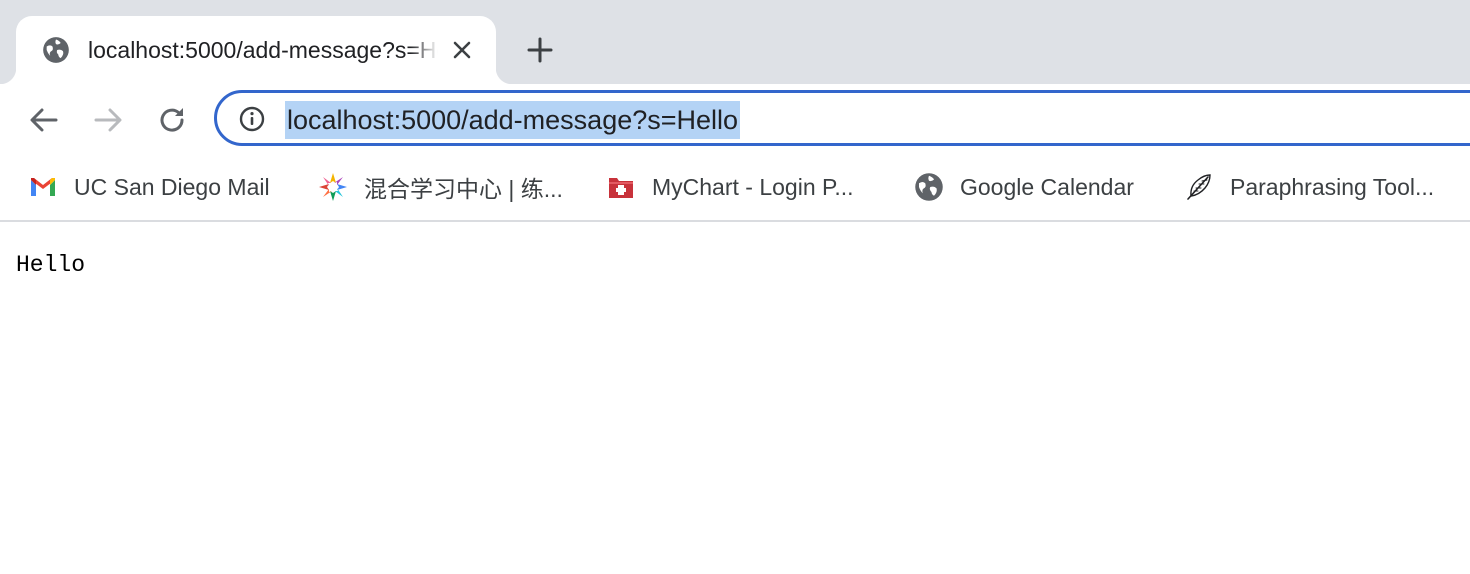  What do you see at coordinates (735, 42) in the screenshot?
I see `tab-strip: localhost:5000/add-message?s=Hello` at bounding box center [735, 42].